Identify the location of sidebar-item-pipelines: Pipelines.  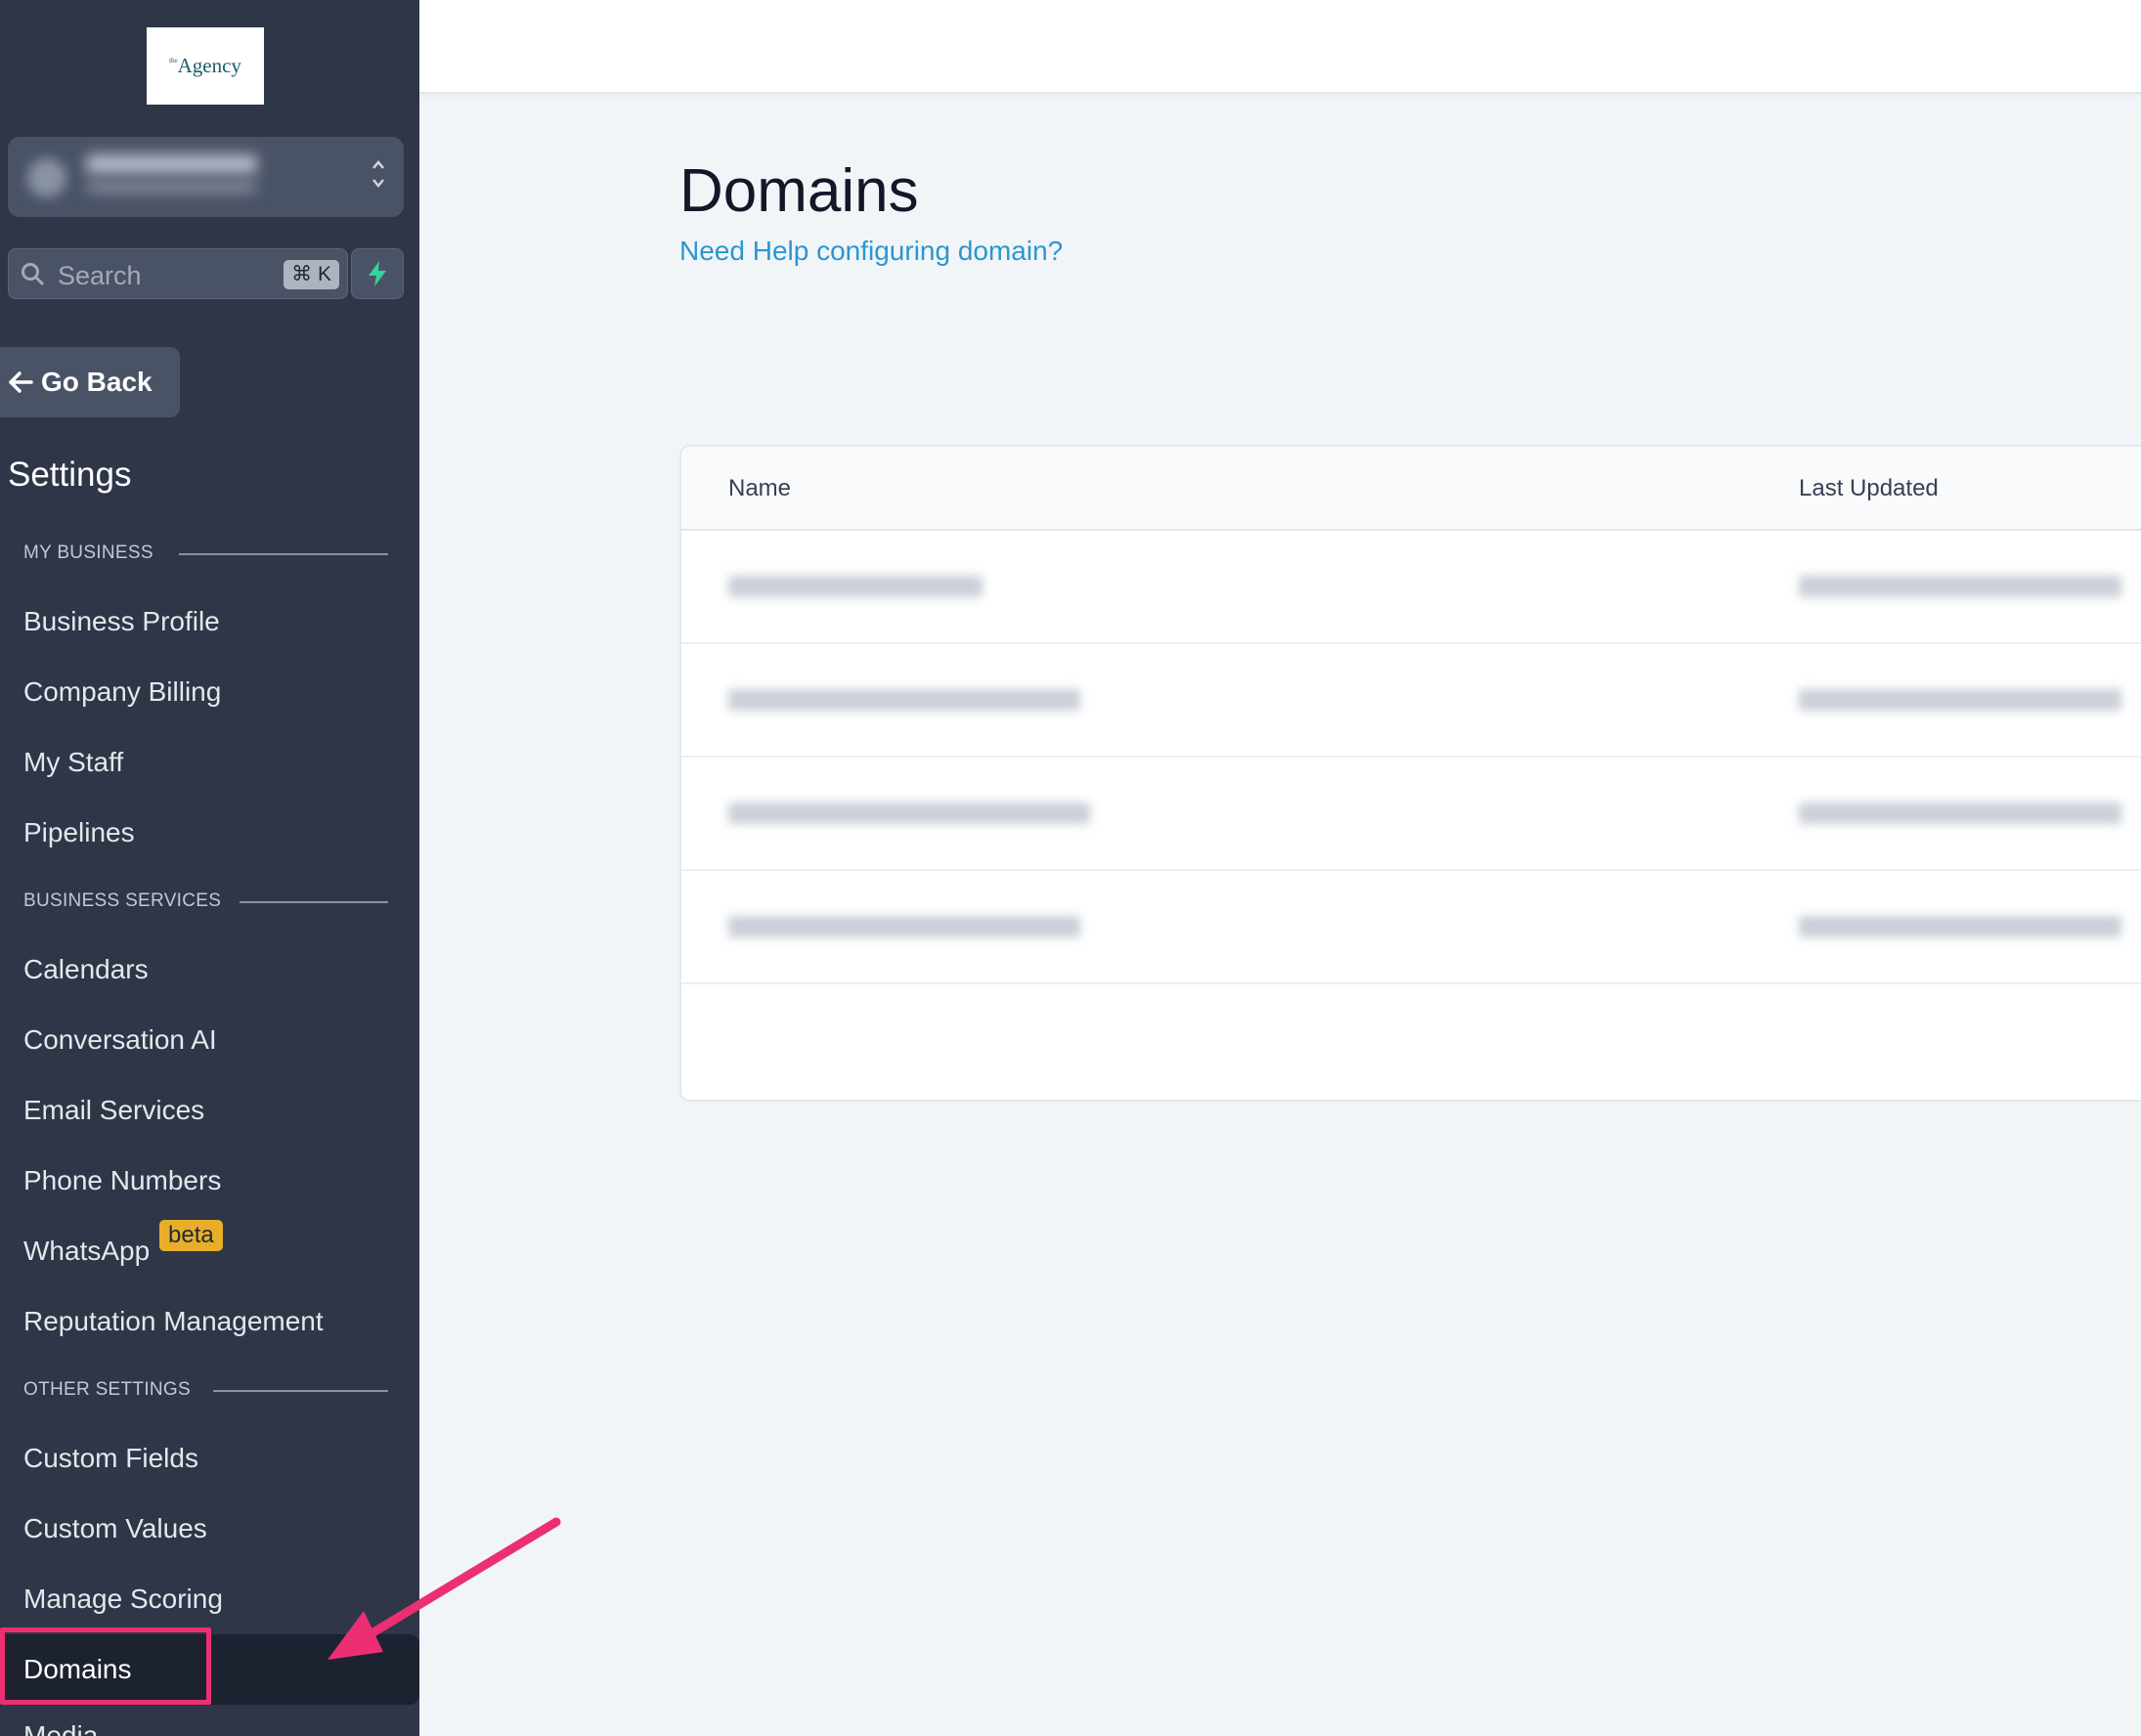
(79, 832).